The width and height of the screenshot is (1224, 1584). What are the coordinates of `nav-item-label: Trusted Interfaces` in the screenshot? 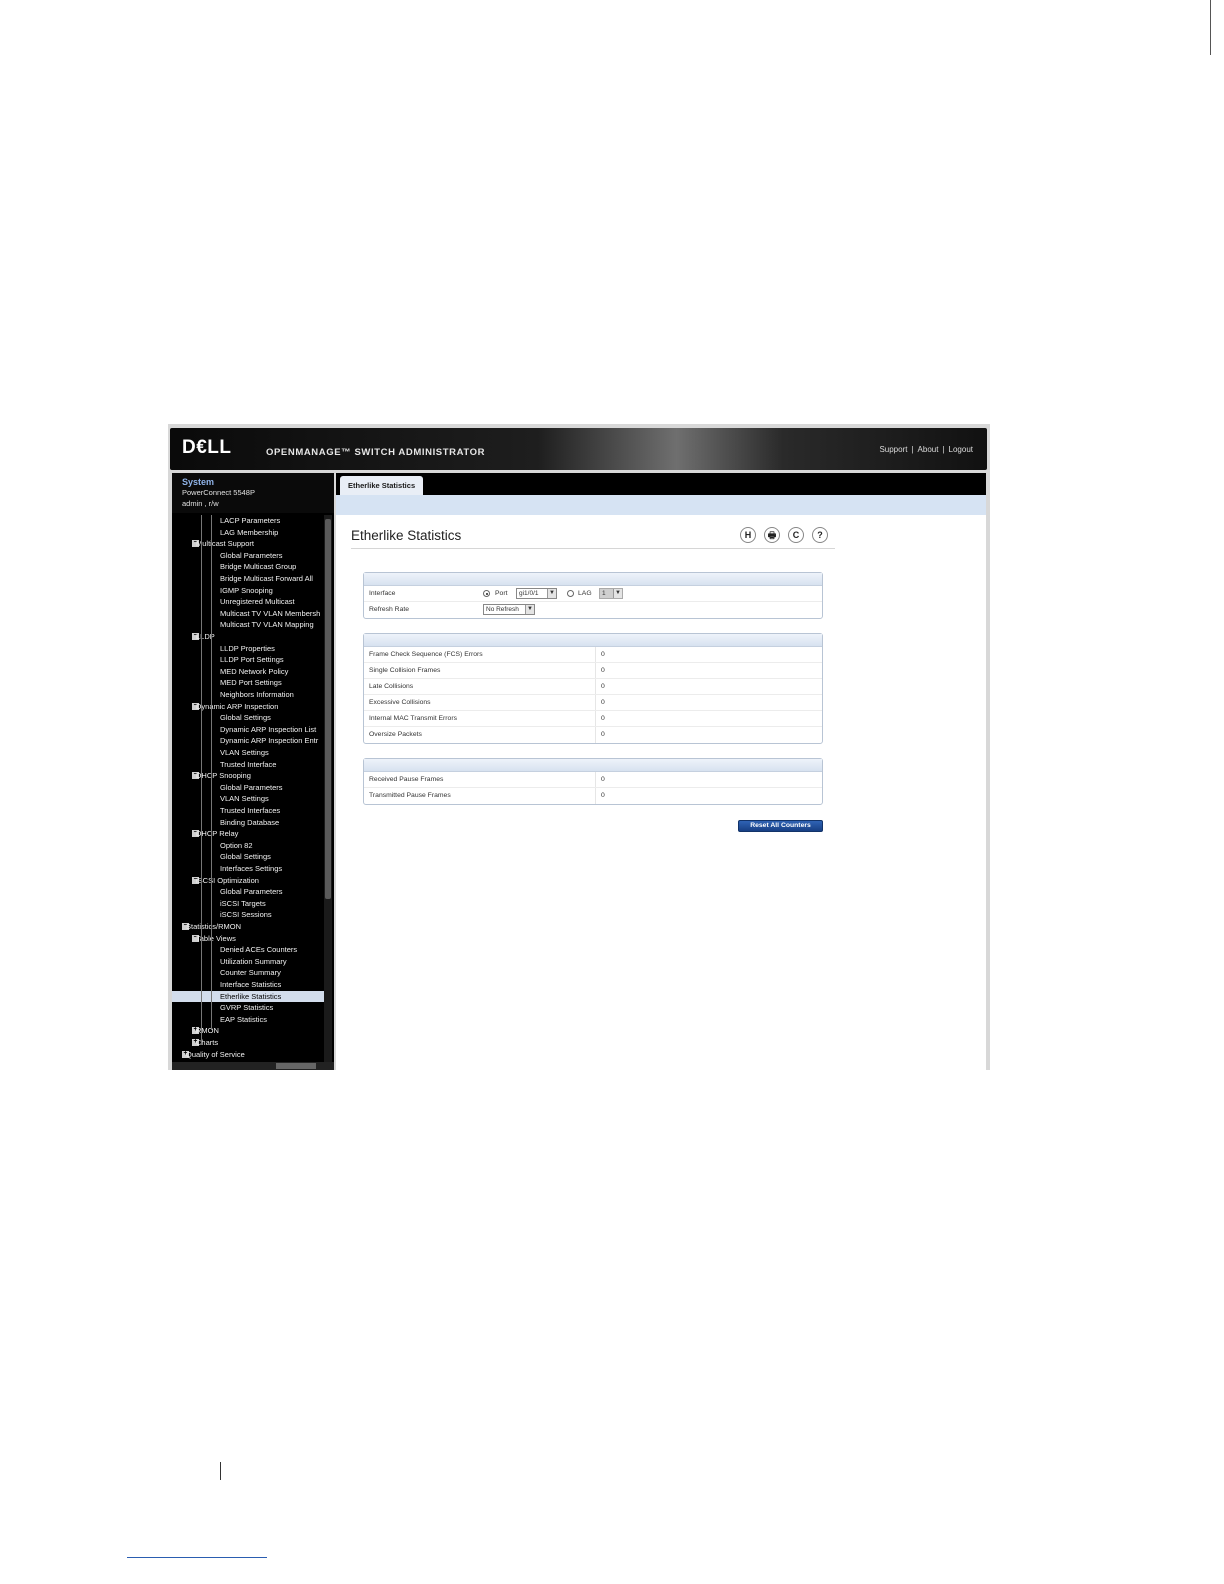 It's located at (250, 810).